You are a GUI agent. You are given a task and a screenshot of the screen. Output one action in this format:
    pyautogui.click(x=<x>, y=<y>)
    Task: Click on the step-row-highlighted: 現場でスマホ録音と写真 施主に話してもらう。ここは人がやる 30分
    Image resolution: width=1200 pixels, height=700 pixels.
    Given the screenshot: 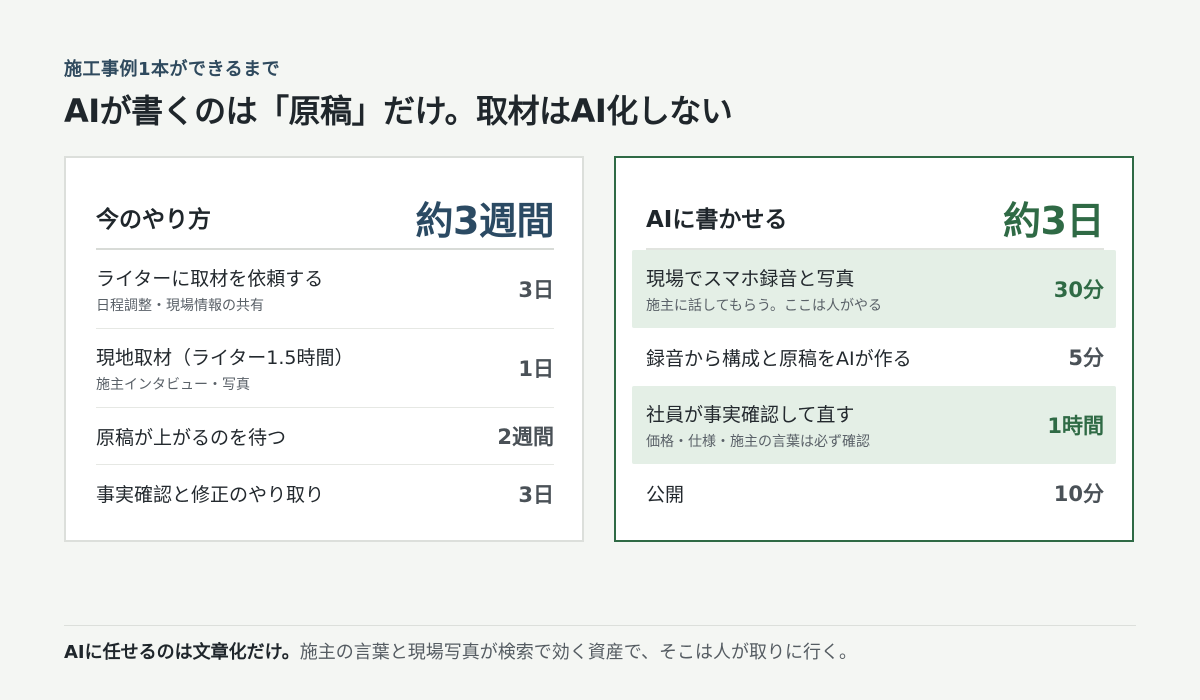 What is the action you would take?
    pyautogui.click(x=874, y=289)
    